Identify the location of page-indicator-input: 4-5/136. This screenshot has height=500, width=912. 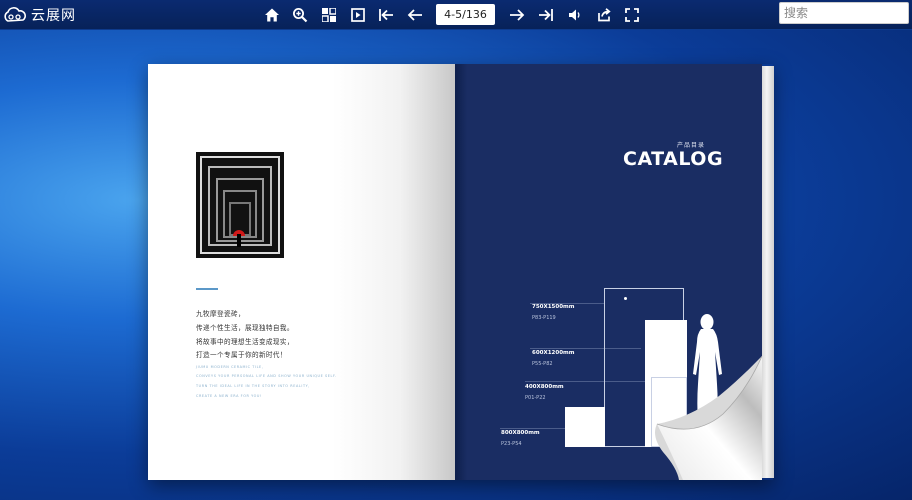
(465, 14).